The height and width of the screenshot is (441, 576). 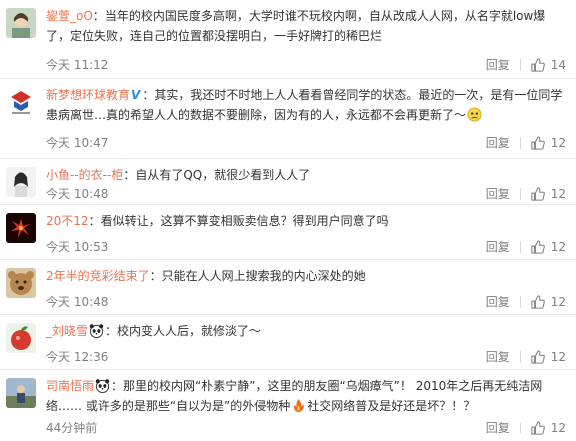 I want to click on comment-time: 今天 11:12, so click(x=77, y=65).